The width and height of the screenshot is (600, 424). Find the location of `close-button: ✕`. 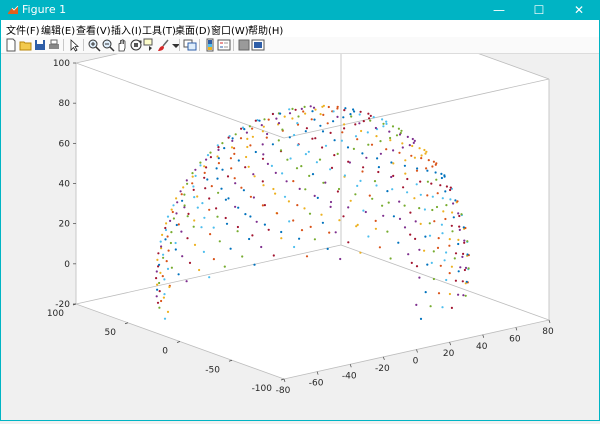

close-button: ✕ is located at coordinates (579, 10).